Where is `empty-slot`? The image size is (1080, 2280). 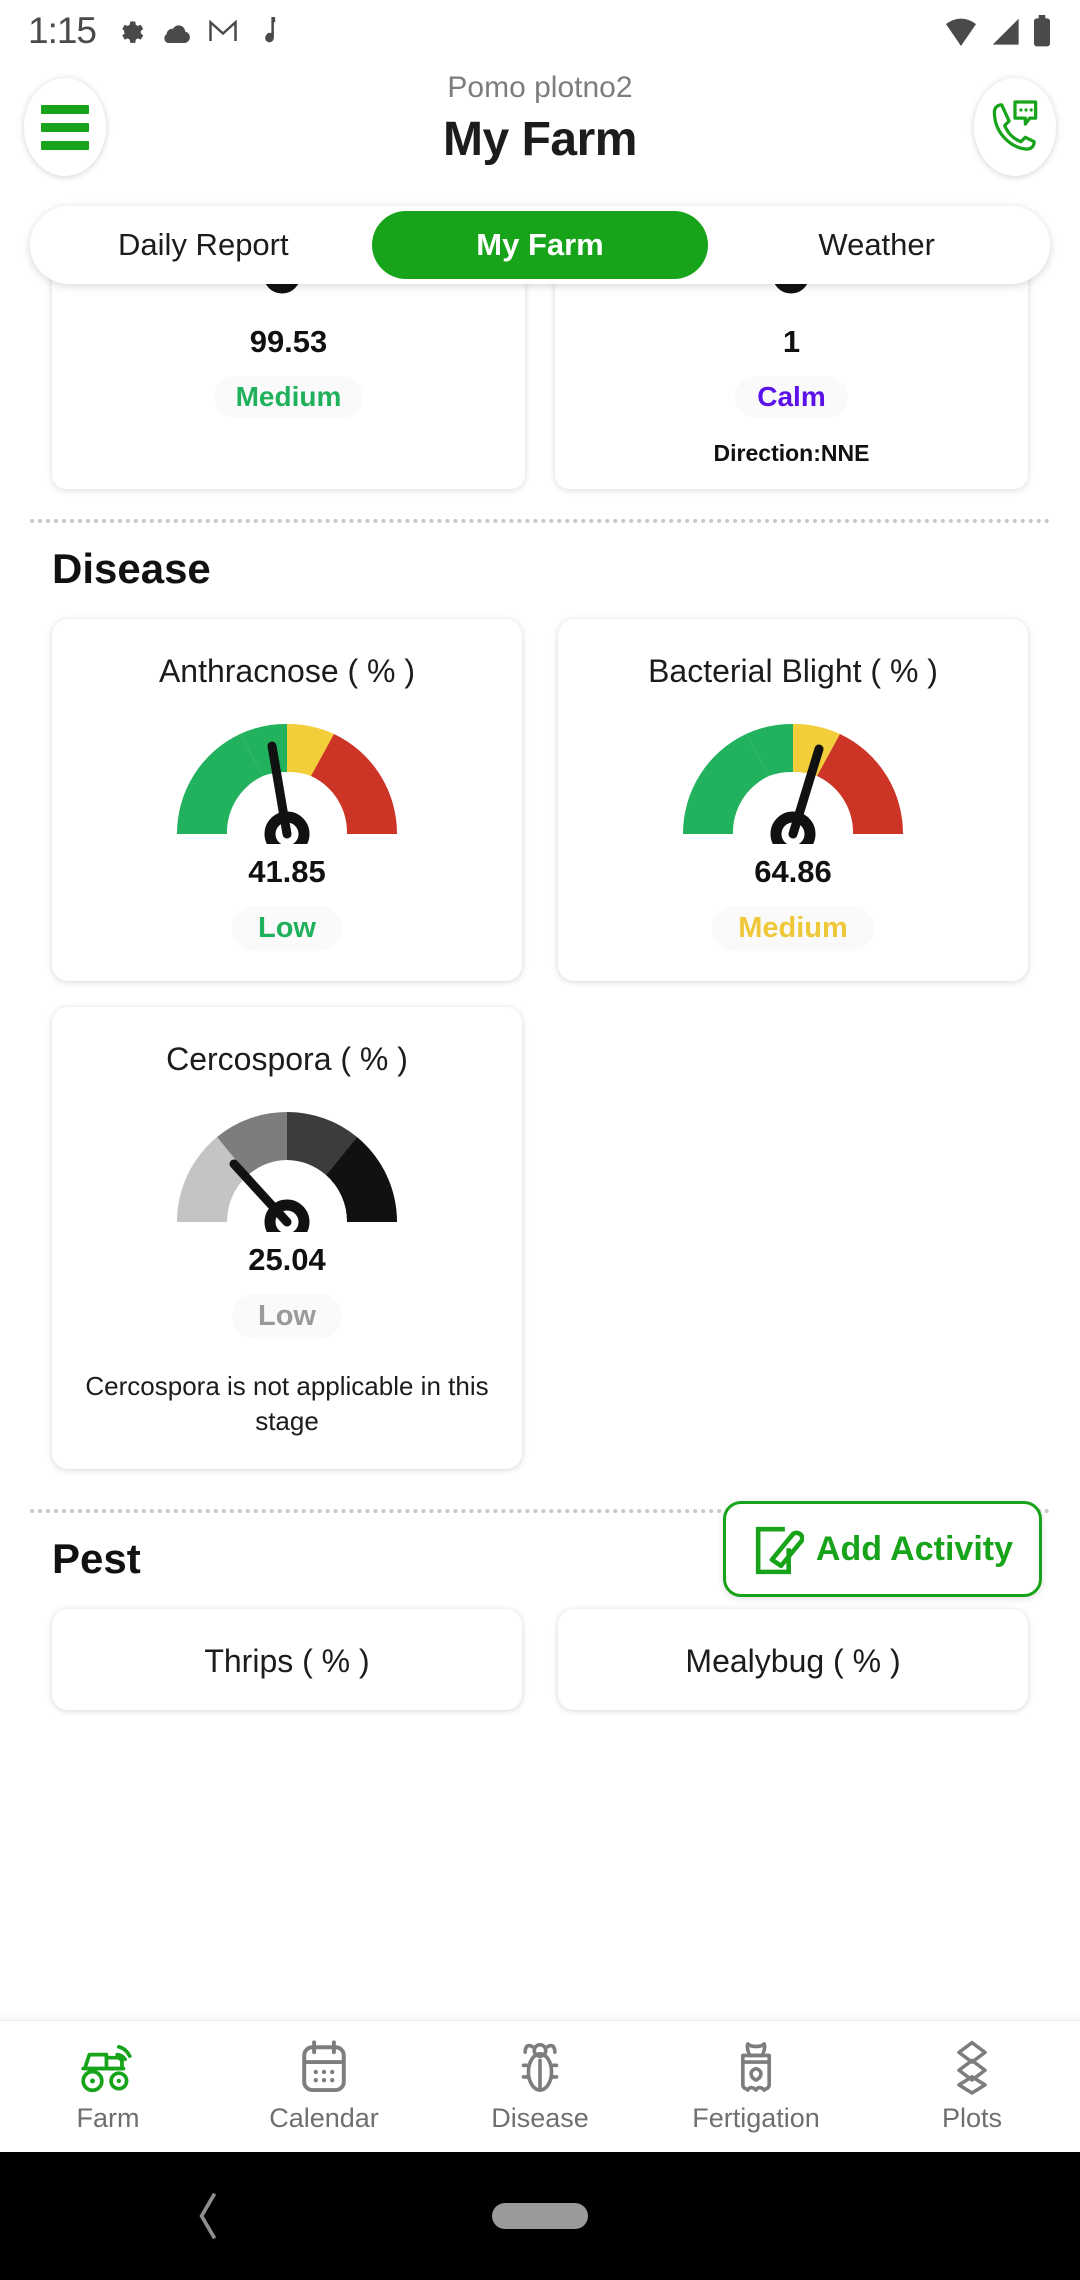 empty-slot is located at coordinates (793, 1238).